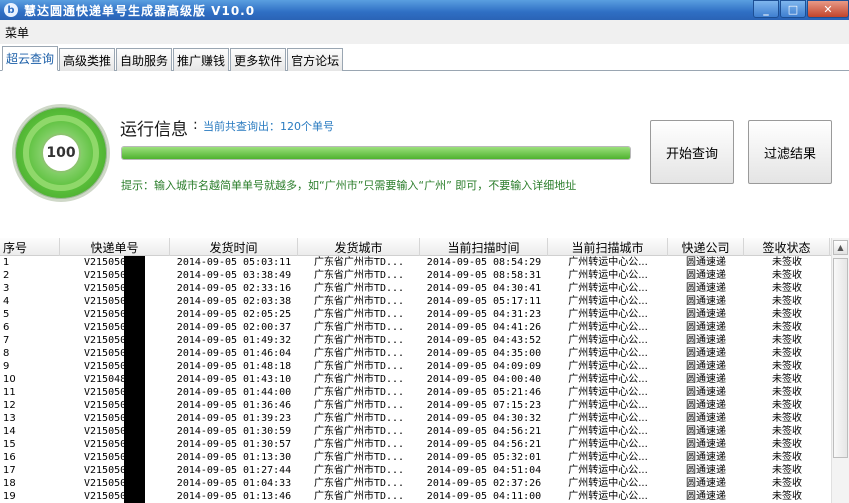 Image resolution: width=849 pixels, height=503 pixels. What do you see at coordinates (376, 153) in the screenshot?
I see `progress-fill` at bounding box center [376, 153].